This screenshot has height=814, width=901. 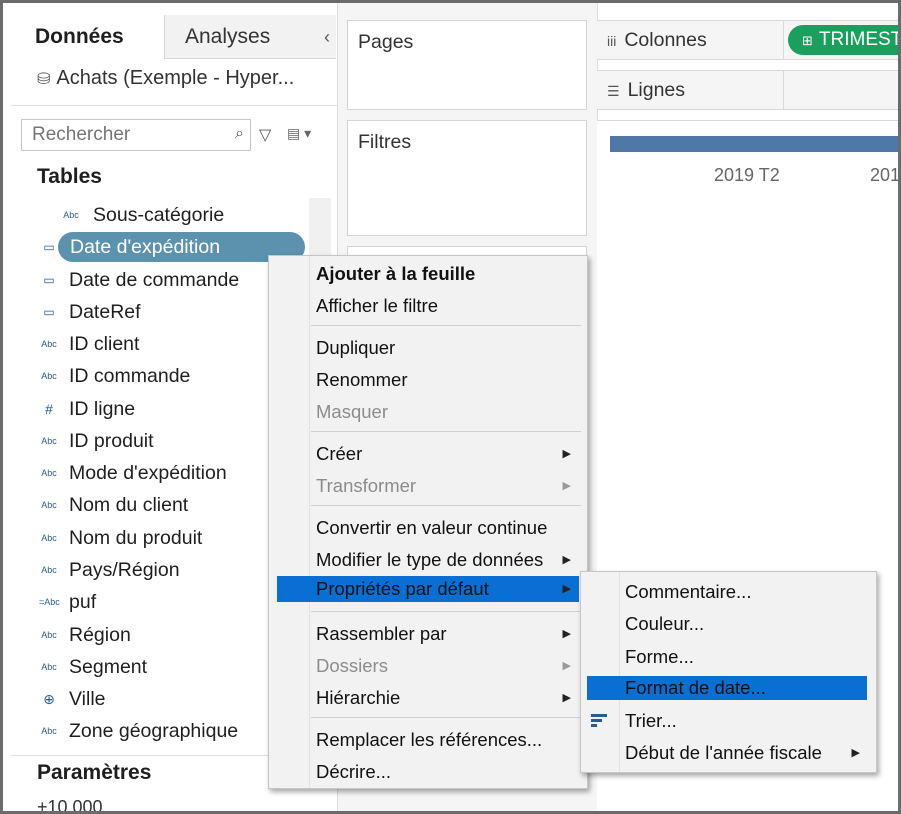 What do you see at coordinates (358, 697) in the screenshot?
I see `menu-item-label: Hiérarchie` at bounding box center [358, 697].